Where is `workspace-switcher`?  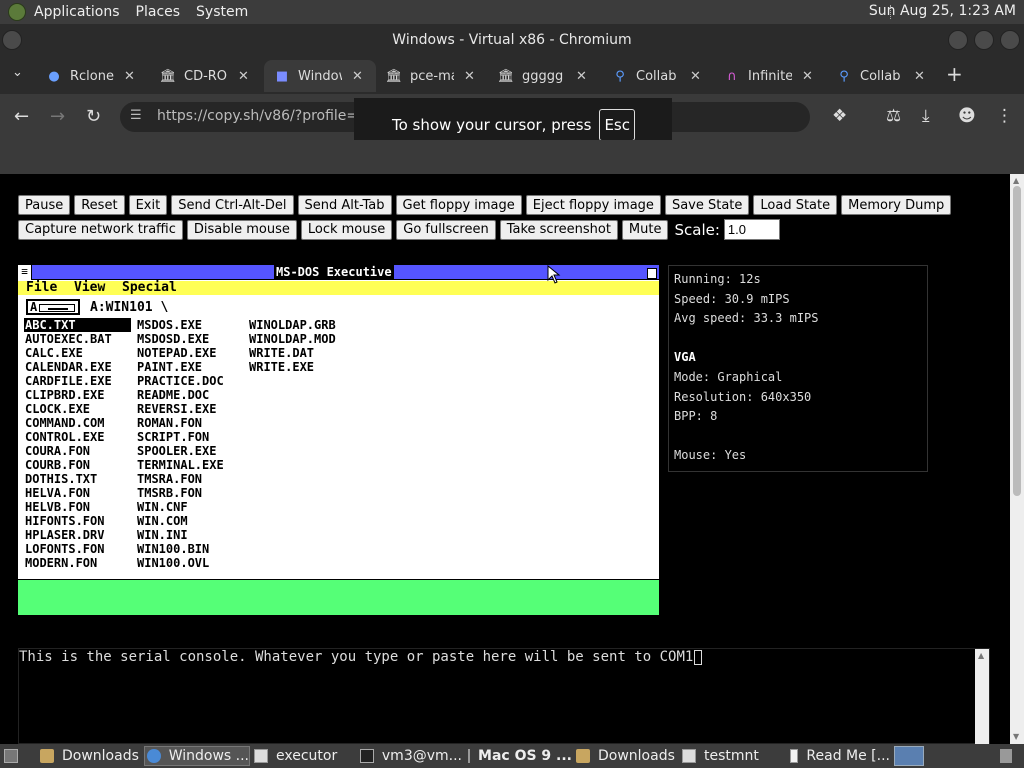 workspace-switcher is located at coordinates (909, 756).